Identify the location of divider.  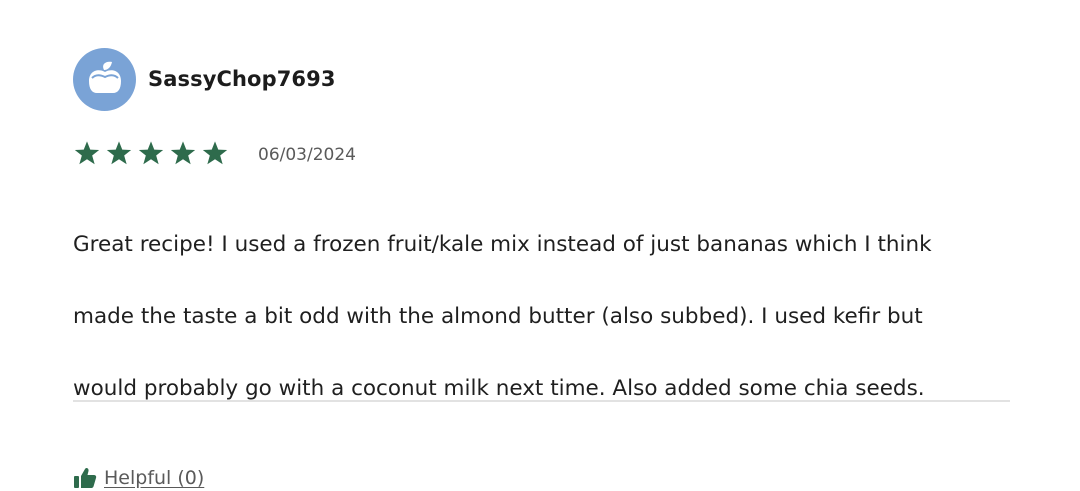
(541, 401).